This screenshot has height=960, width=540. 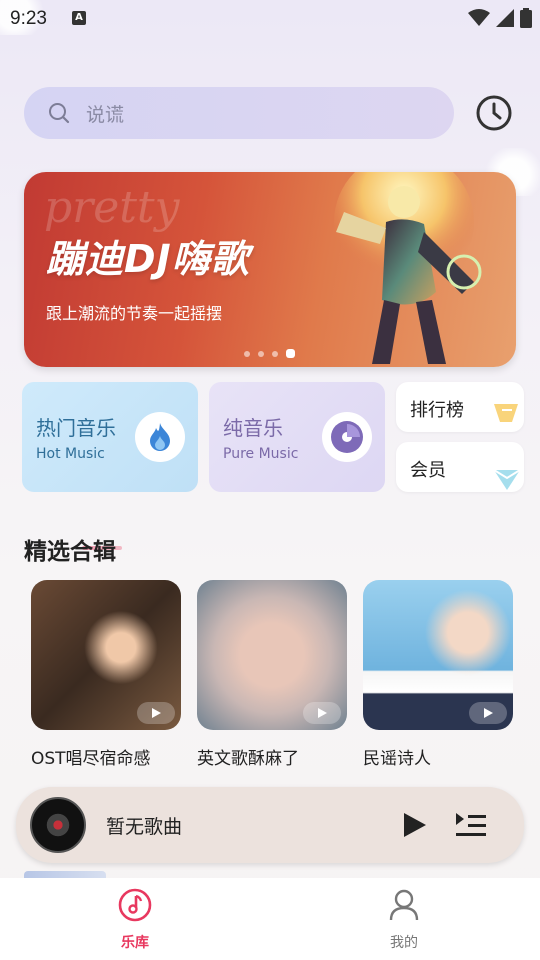 I want to click on trophy-icon, so click(x=506, y=413).